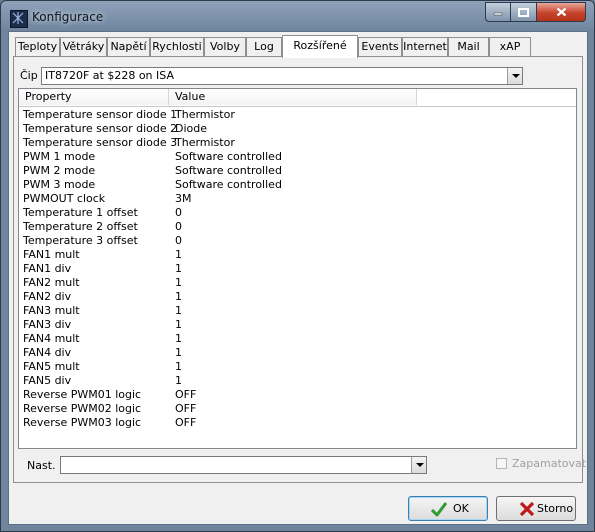  I want to click on property-cell: Temperature sensor diode 3, so click(100, 142).